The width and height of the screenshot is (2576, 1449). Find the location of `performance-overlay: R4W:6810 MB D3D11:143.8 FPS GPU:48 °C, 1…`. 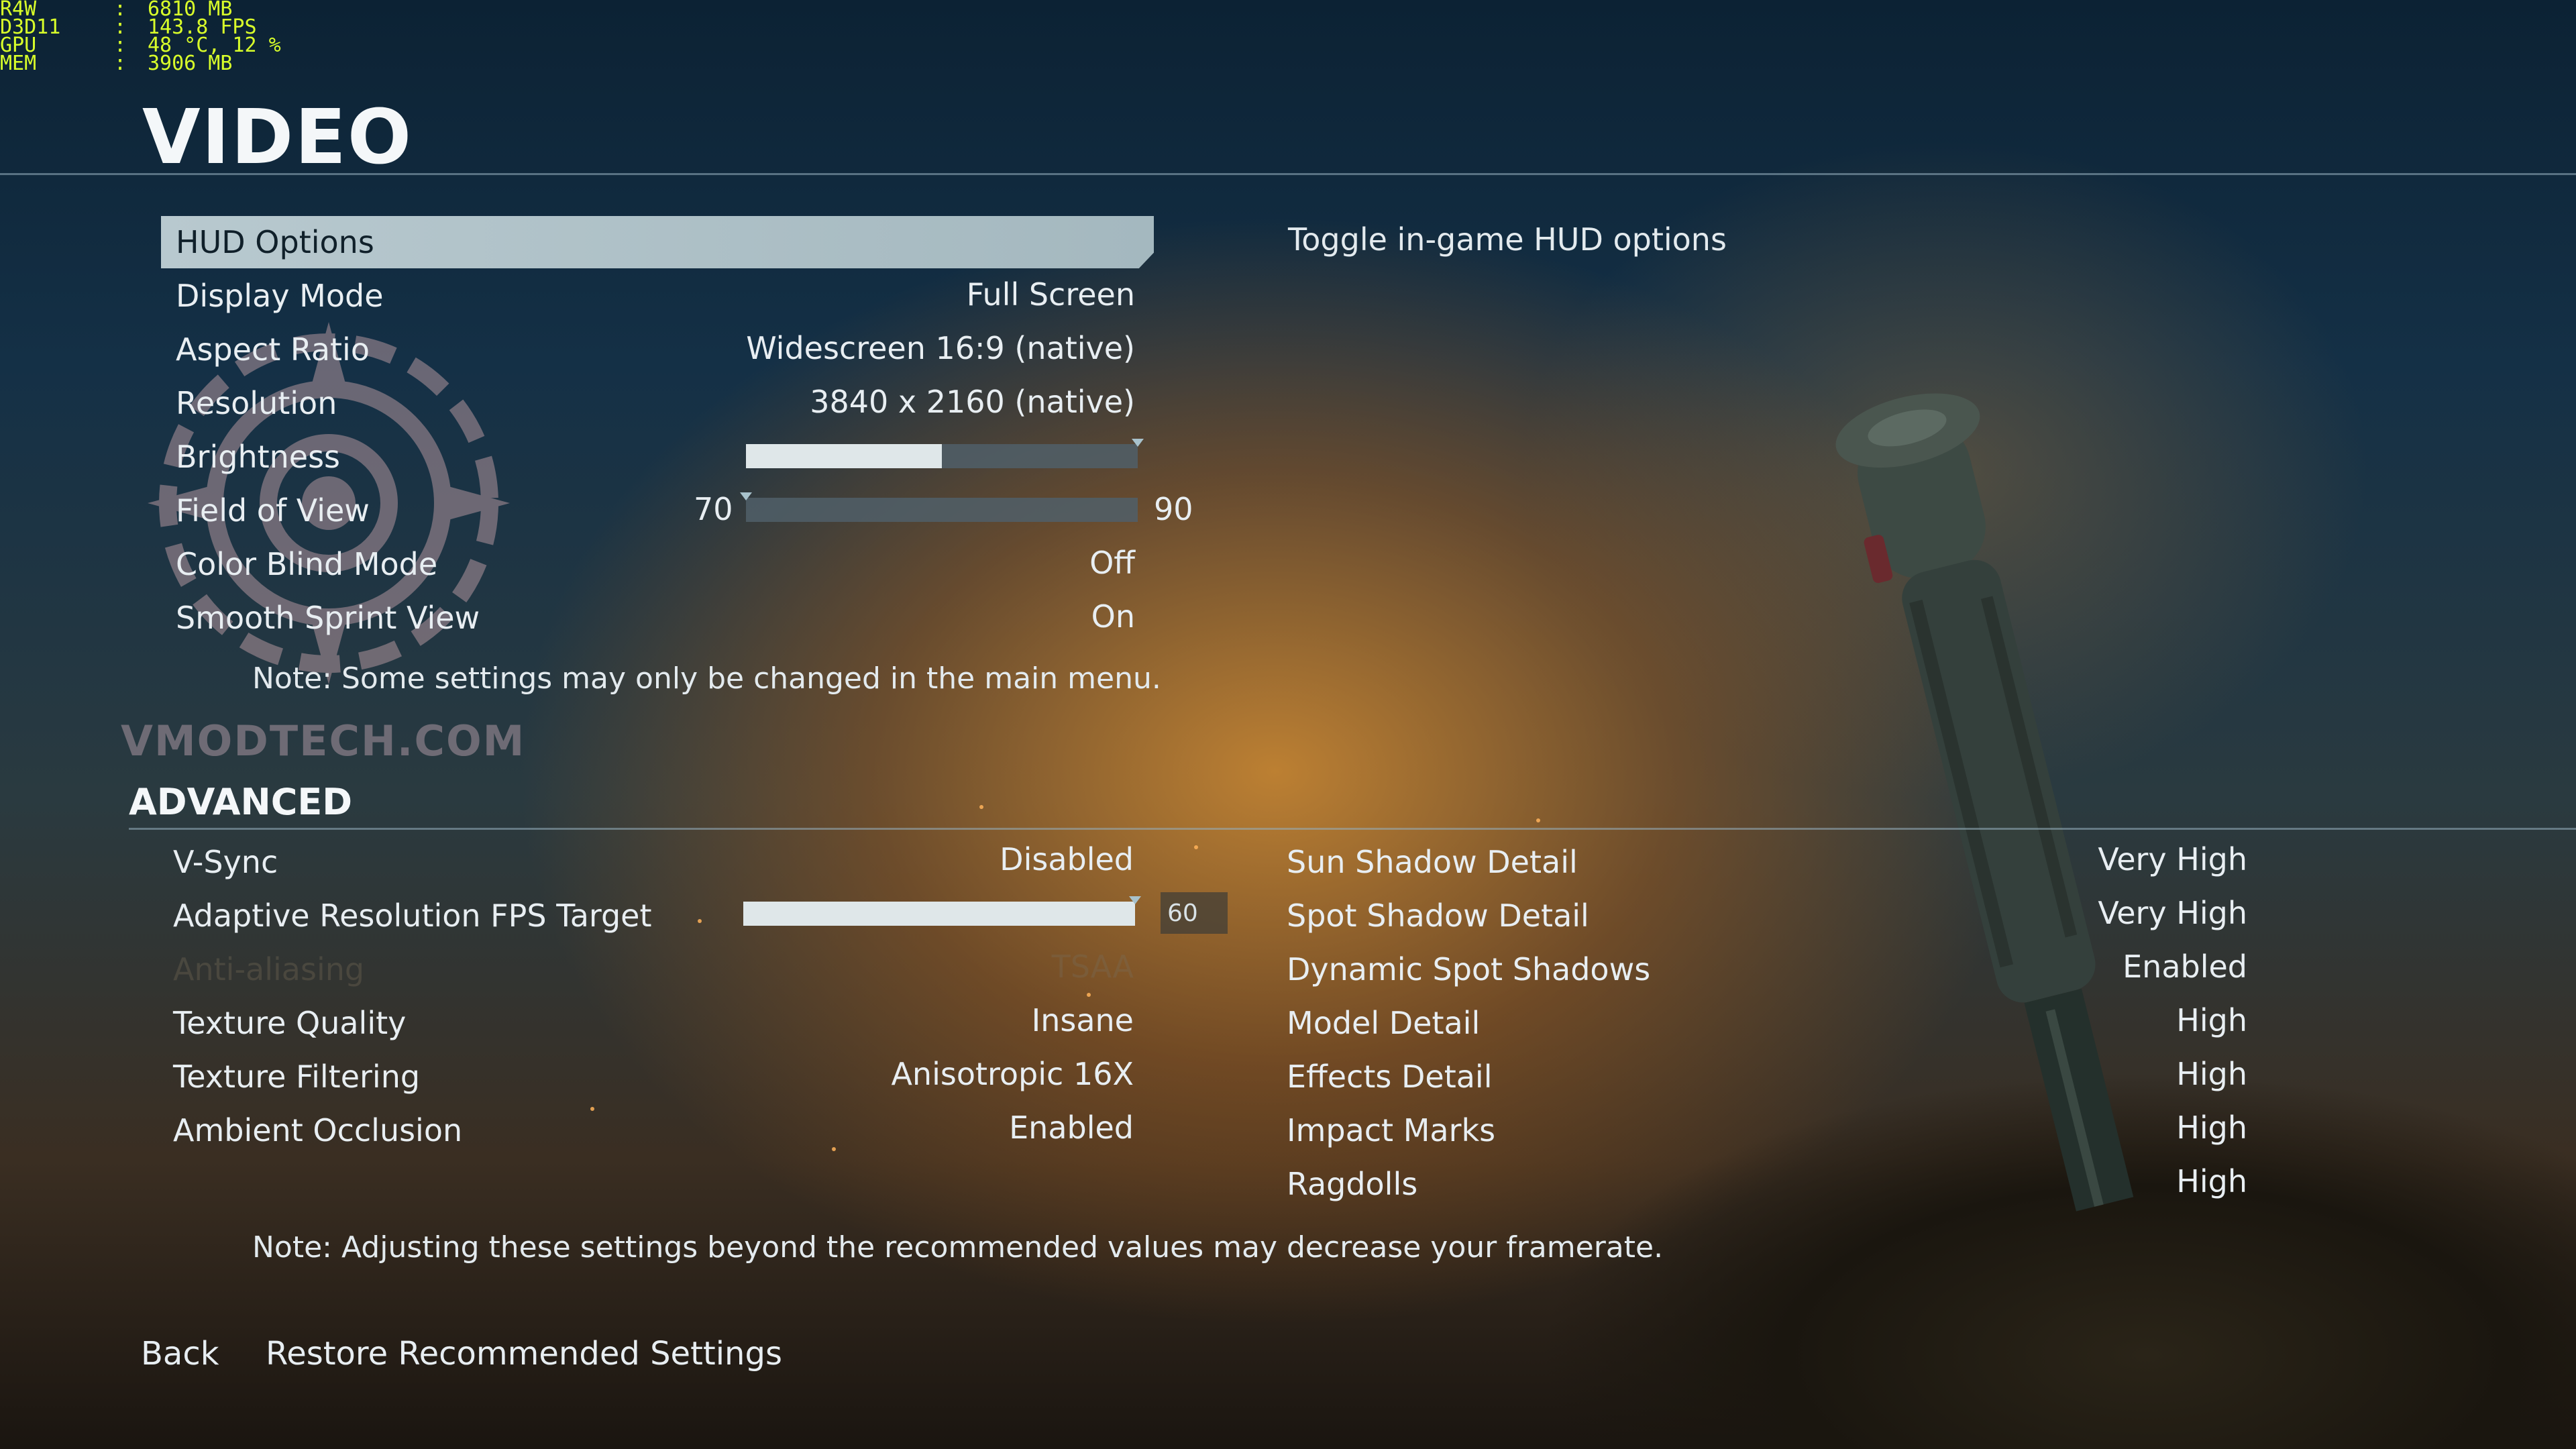

performance-overlay: R4W:6810 MB D3D11:143.8 FPS GPU:48 °C, 1… is located at coordinates (140, 37).